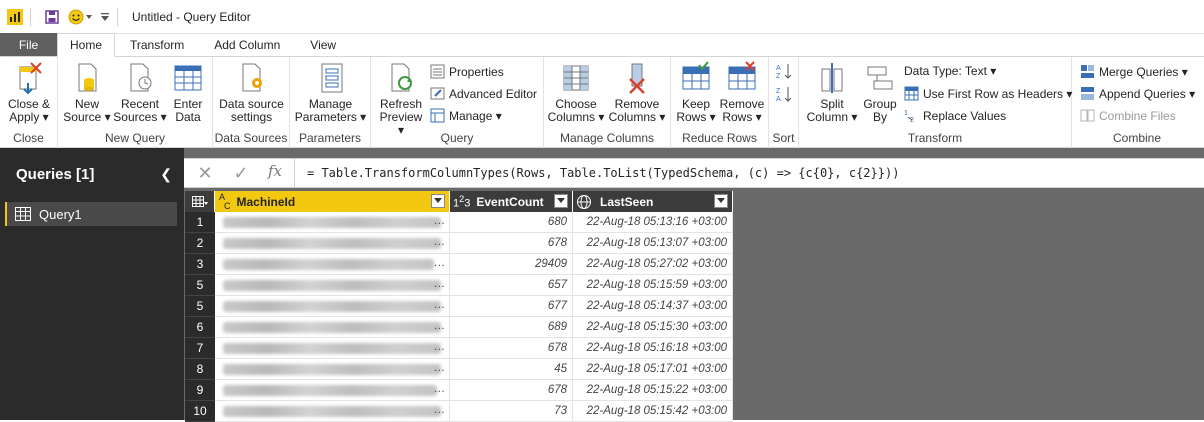  What do you see at coordinates (200, 222) in the screenshot?
I see `row-number: 1` at bounding box center [200, 222].